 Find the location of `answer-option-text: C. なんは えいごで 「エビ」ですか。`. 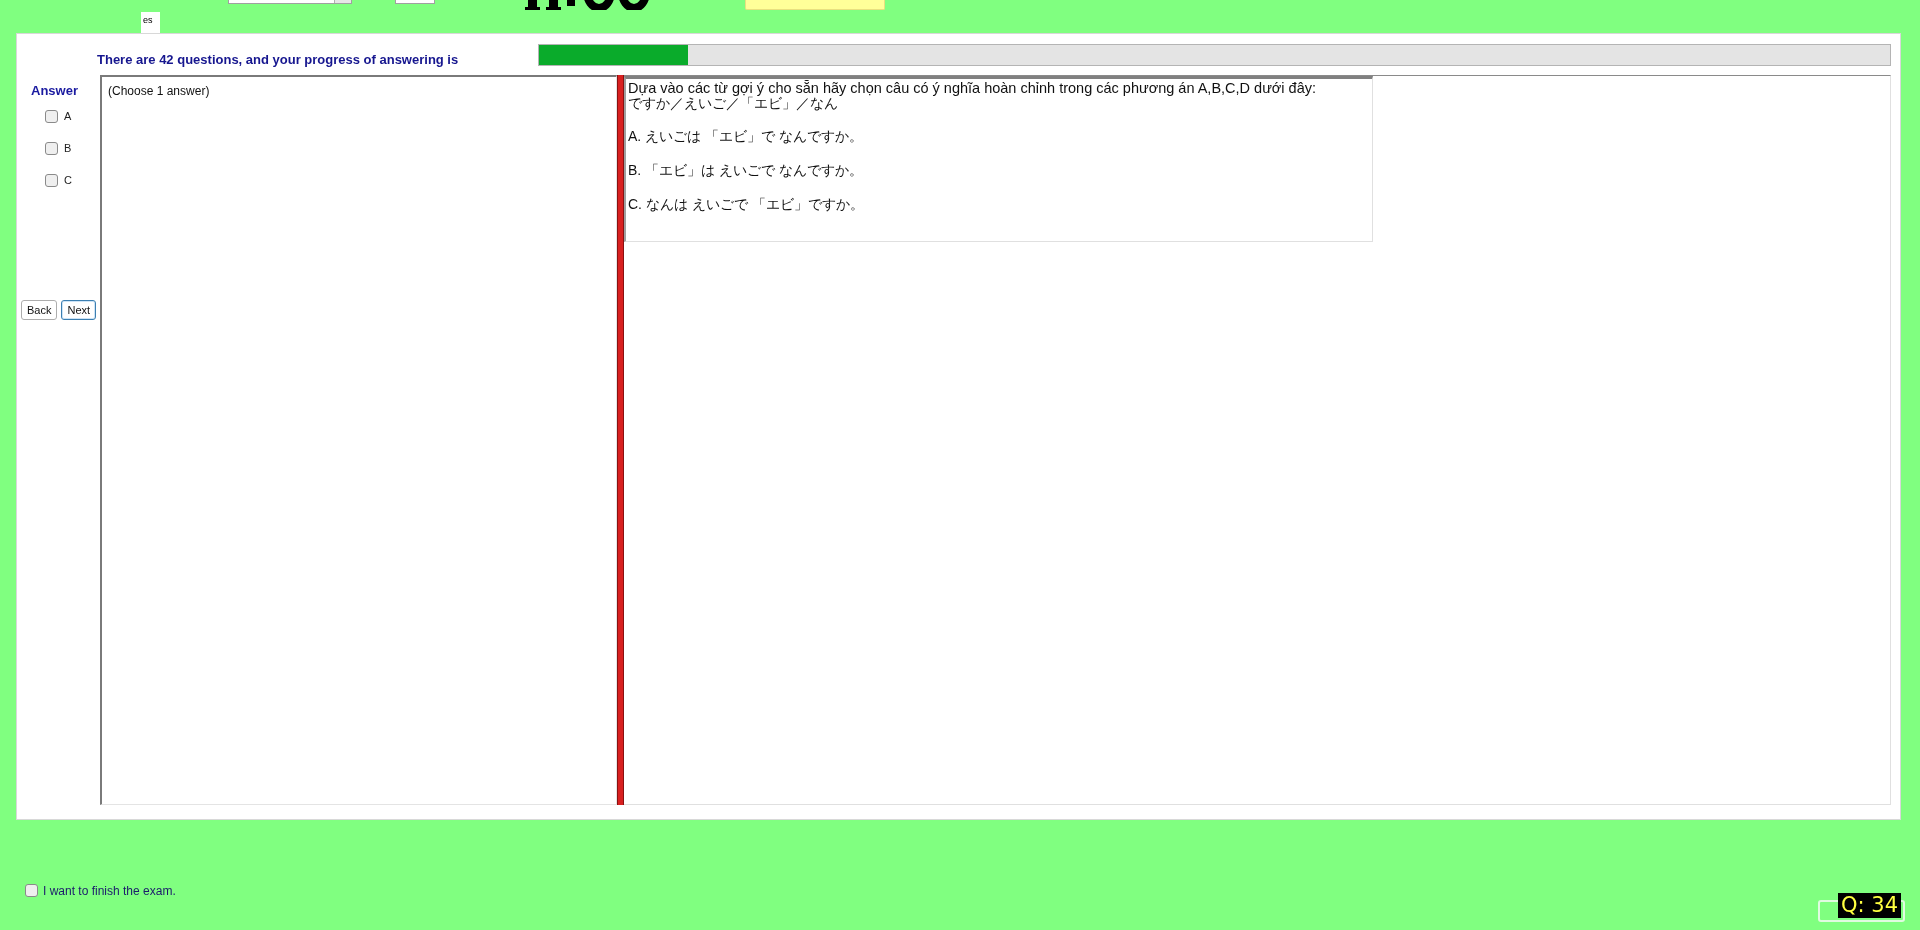

answer-option-text: C. なんは えいごで 「エビ」ですか。 is located at coordinates (746, 204).